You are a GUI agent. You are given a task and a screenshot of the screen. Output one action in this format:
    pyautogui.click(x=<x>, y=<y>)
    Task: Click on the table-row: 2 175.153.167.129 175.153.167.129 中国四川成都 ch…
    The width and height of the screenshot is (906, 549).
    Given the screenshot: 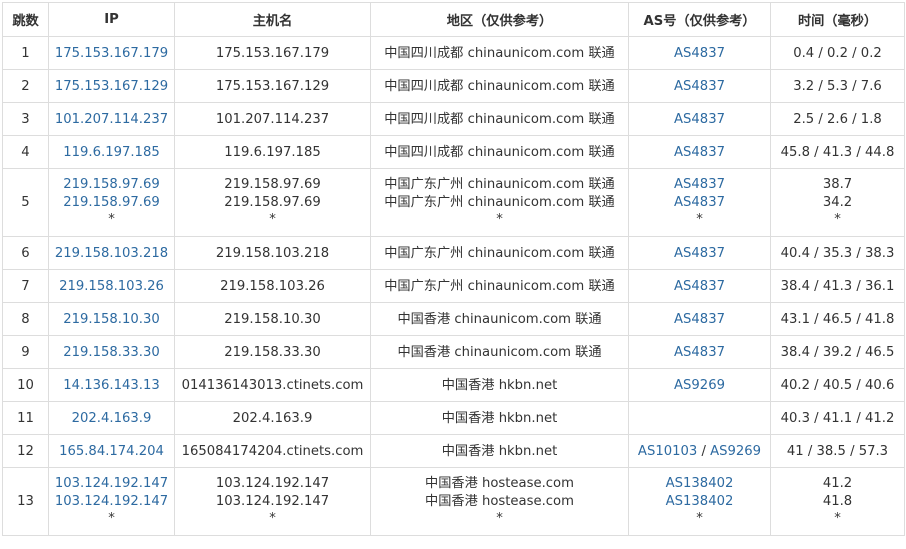 What is the action you would take?
    pyautogui.click(x=453, y=86)
    